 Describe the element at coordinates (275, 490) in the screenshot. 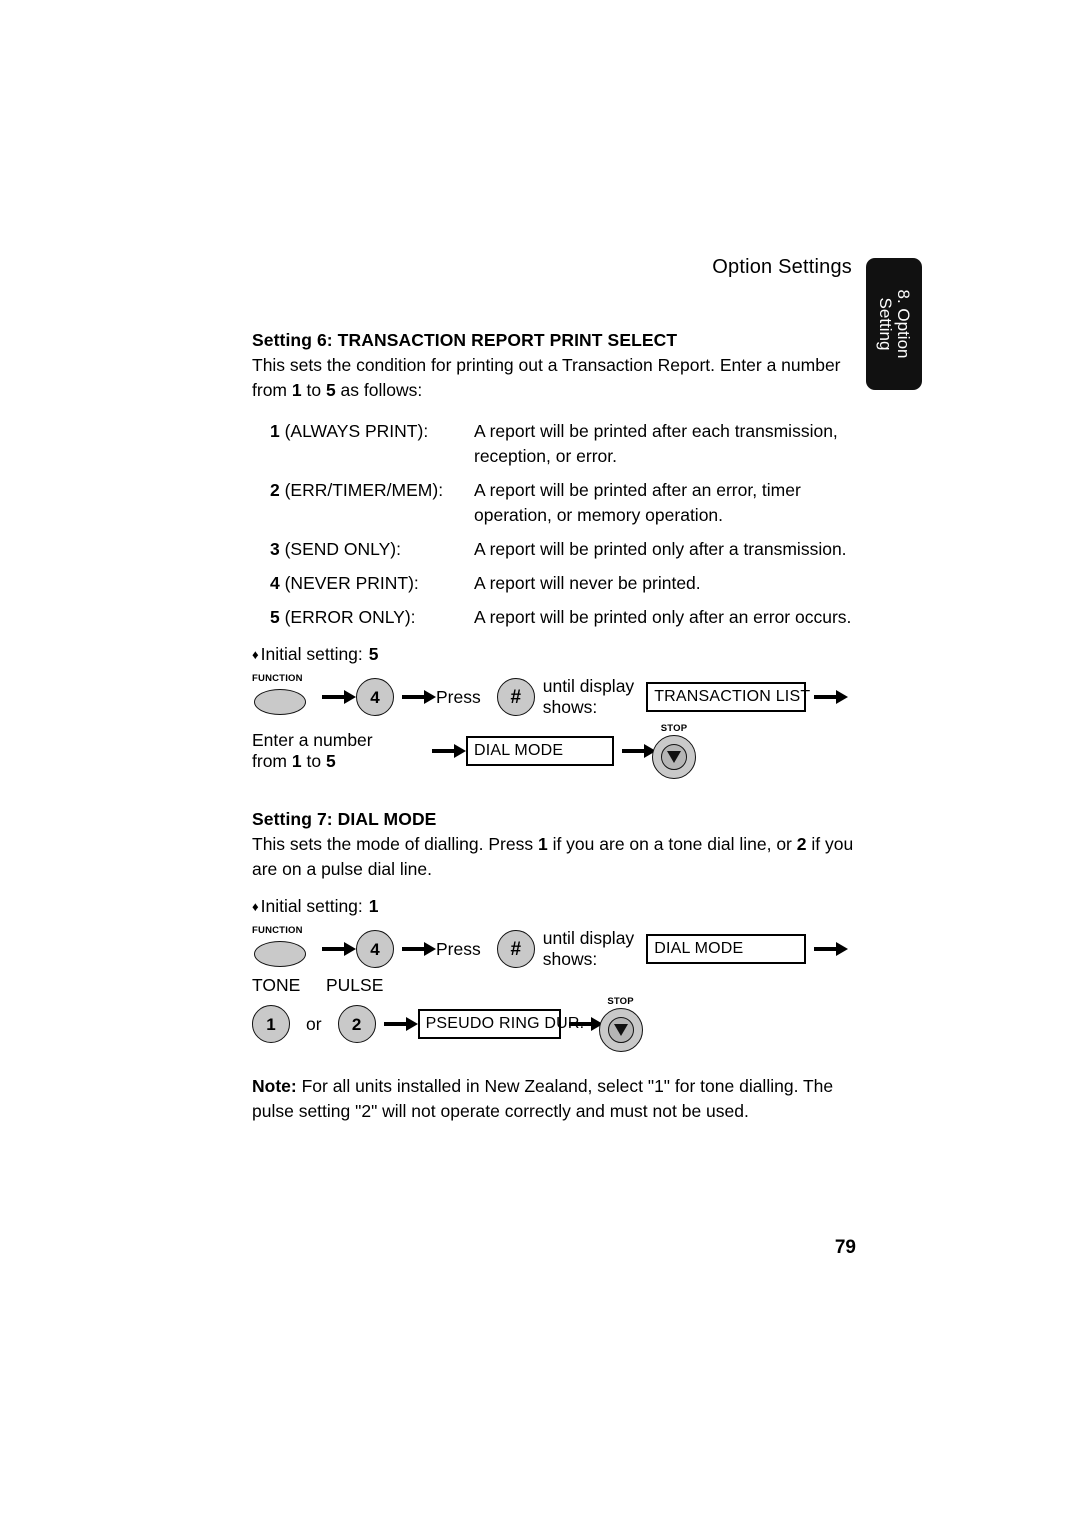

I see `option-number: 2` at that location.